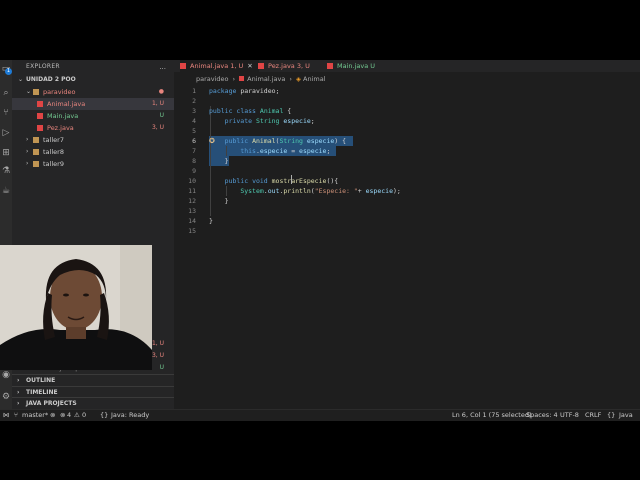 The width and height of the screenshot is (640, 480). I want to click on code-token: println, so click(297, 191).